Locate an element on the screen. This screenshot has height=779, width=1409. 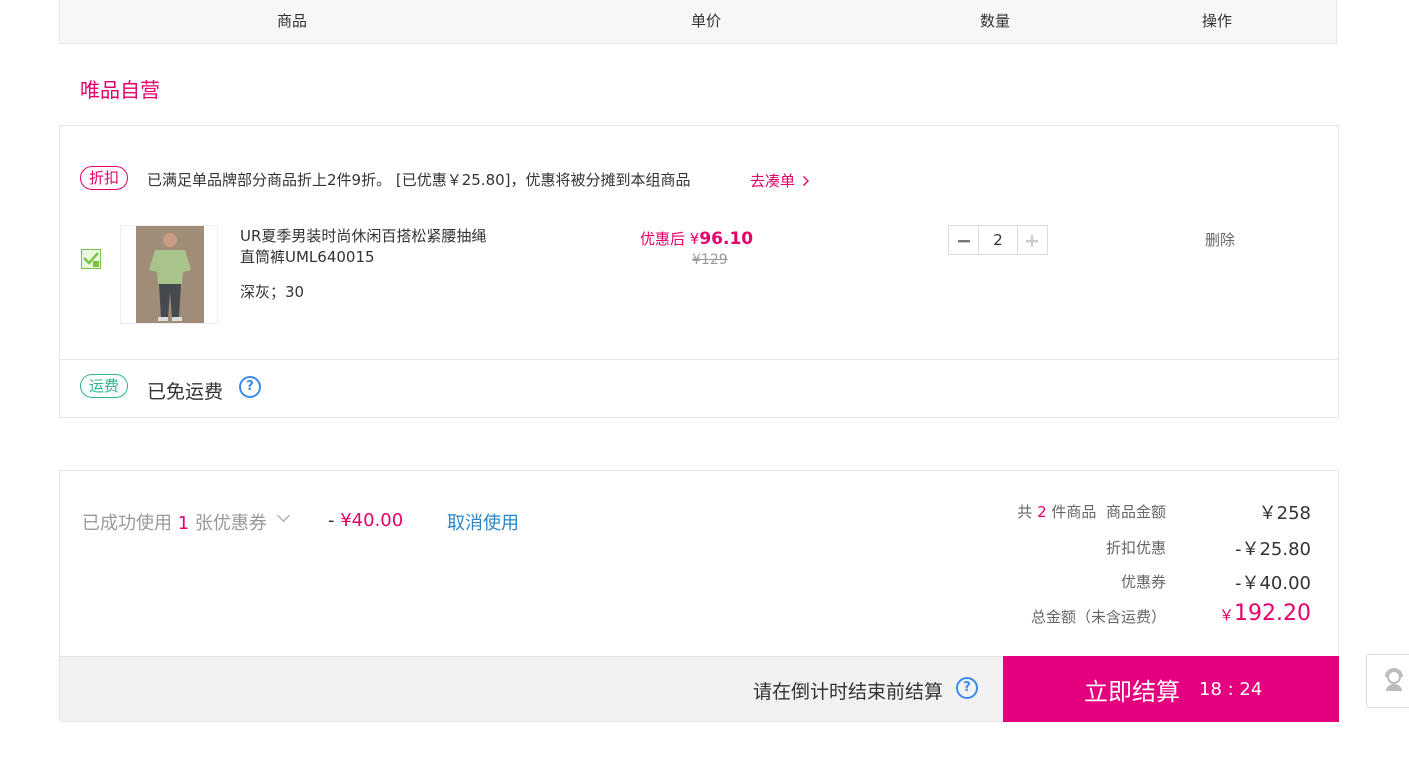
increase-button is located at coordinates (1032, 240).